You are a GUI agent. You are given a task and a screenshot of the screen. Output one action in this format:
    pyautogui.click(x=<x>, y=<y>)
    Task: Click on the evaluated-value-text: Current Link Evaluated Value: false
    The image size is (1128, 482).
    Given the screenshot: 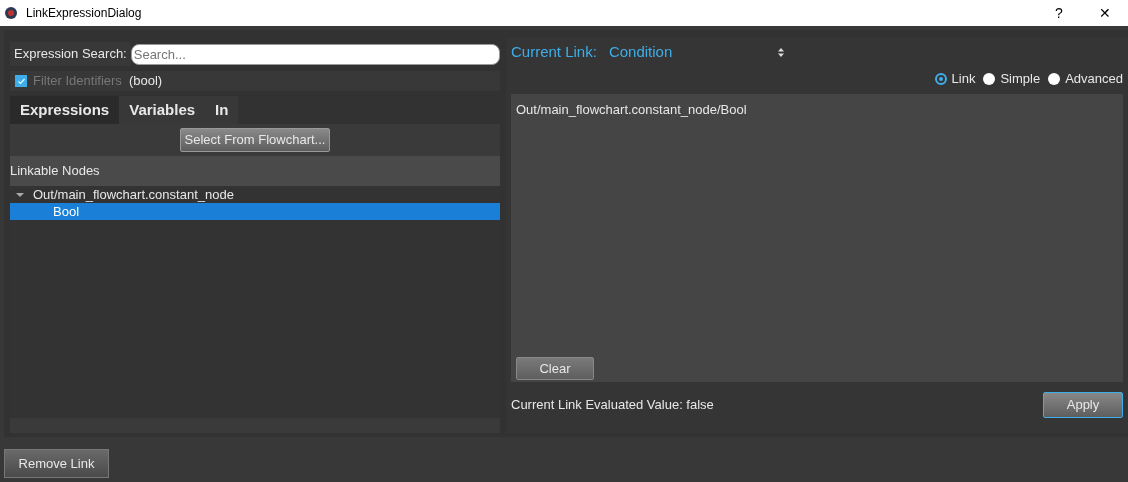 What is the action you would take?
    pyautogui.click(x=613, y=405)
    